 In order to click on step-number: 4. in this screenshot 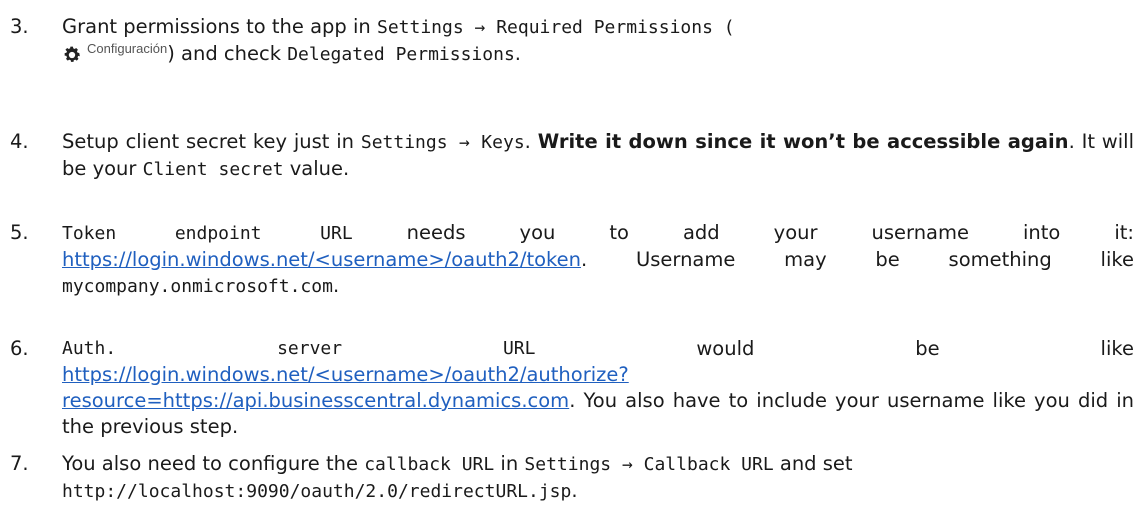, I will do `click(19, 141)`.